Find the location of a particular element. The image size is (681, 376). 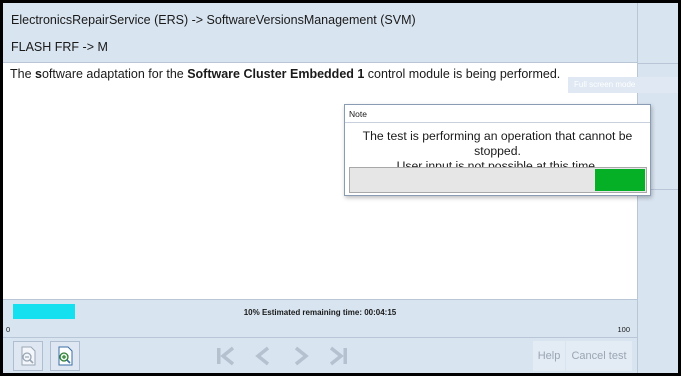

message-text-1: The is located at coordinates (23, 74).